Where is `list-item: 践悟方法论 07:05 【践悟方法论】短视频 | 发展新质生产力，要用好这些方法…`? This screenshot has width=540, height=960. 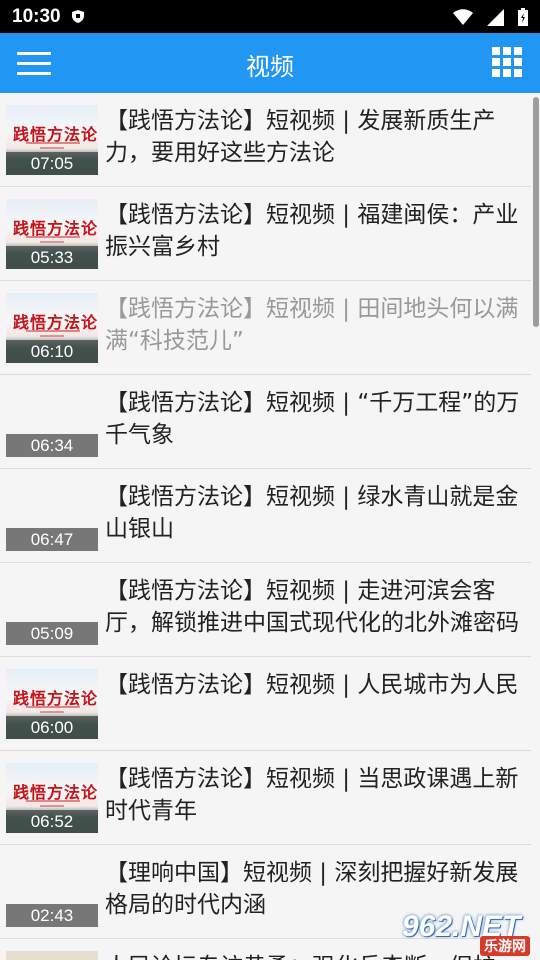
list-item: 践悟方法论 07:05 【践悟方法论】短视频 | 发展新质生产力，要用好这些方法… is located at coordinates (265, 140).